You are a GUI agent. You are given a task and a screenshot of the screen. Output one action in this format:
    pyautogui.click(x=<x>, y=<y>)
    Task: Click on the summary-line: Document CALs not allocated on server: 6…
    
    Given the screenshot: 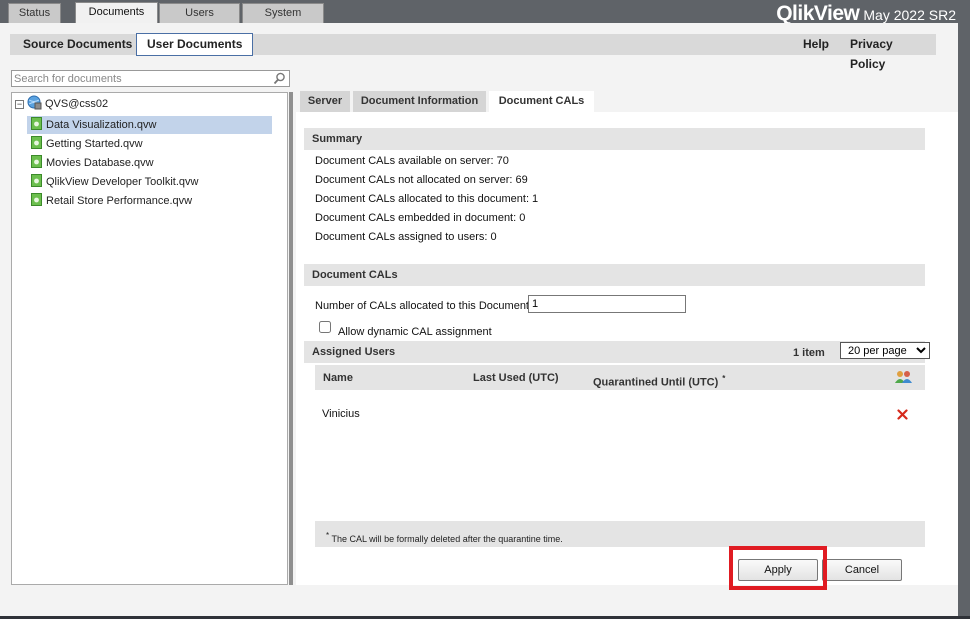 What is the action you would take?
    pyautogui.click(x=421, y=180)
    